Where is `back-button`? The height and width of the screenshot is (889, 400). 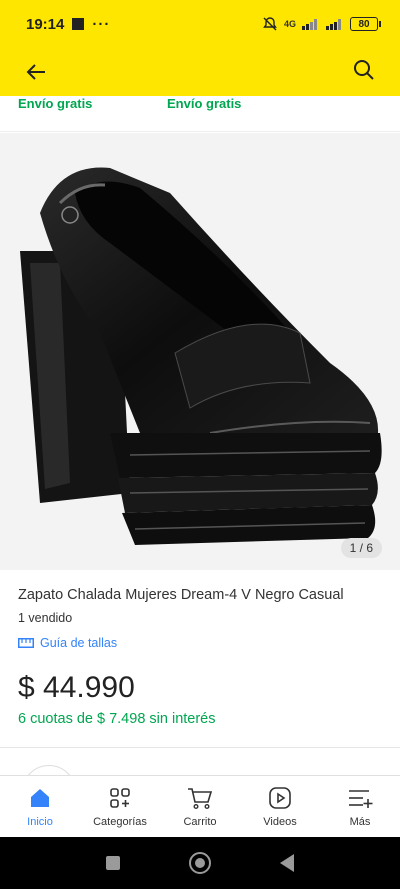
back-button is located at coordinates (36, 72).